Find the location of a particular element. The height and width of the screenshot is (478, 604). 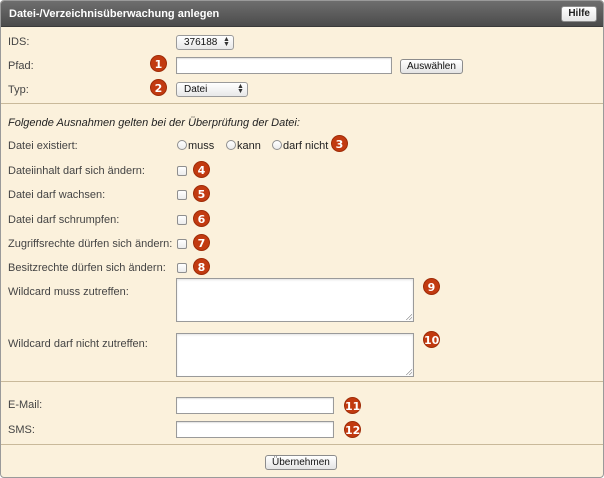

badge-1: 1 is located at coordinates (158, 63).